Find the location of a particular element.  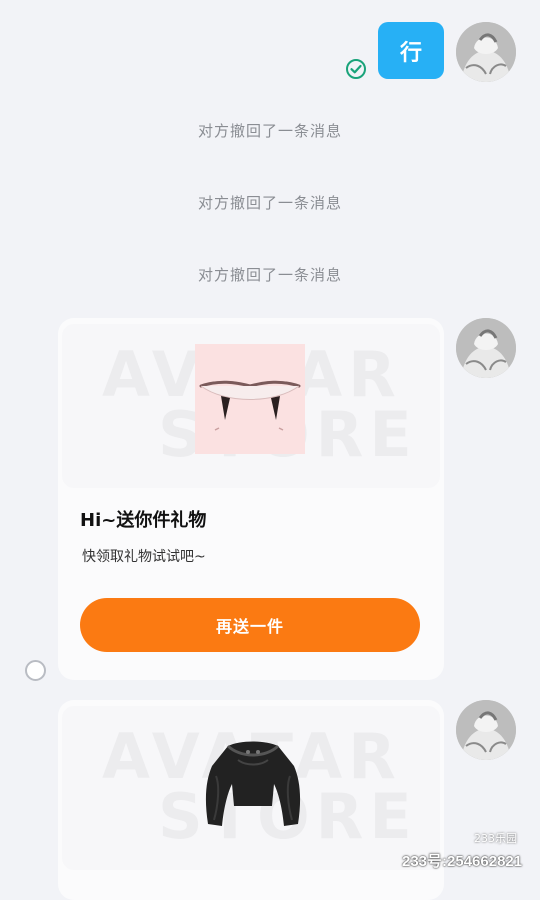

sent-message-bubble: 行 is located at coordinates (411, 50).